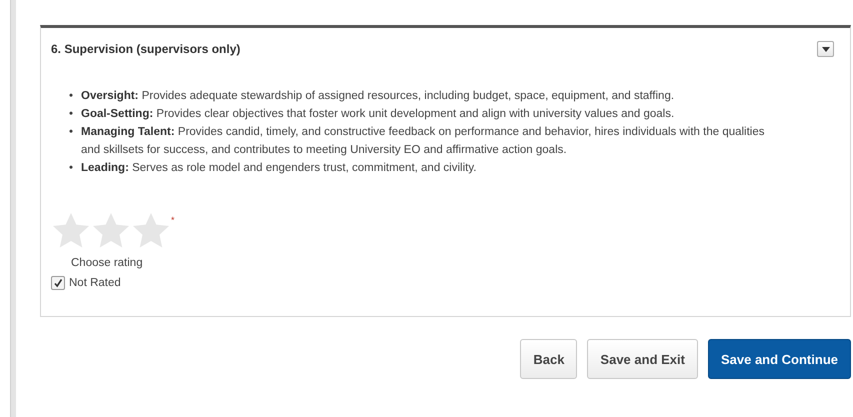  Describe the element at coordinates (423, 141) in the screenshot. I see `criterion-text: Managing Talent: Provides candid, timely, and constructive feedback on performance and behavior, hires individuals with the qualities and skillsets for success, and contributes to meeting University EO and affirmative action goals.` at that location.